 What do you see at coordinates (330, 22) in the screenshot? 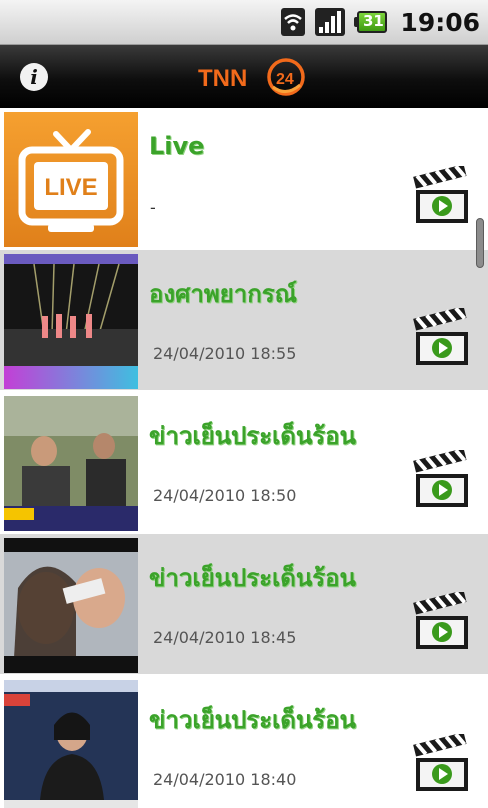
I see `signal-icon` at bounding box center [330, 22].